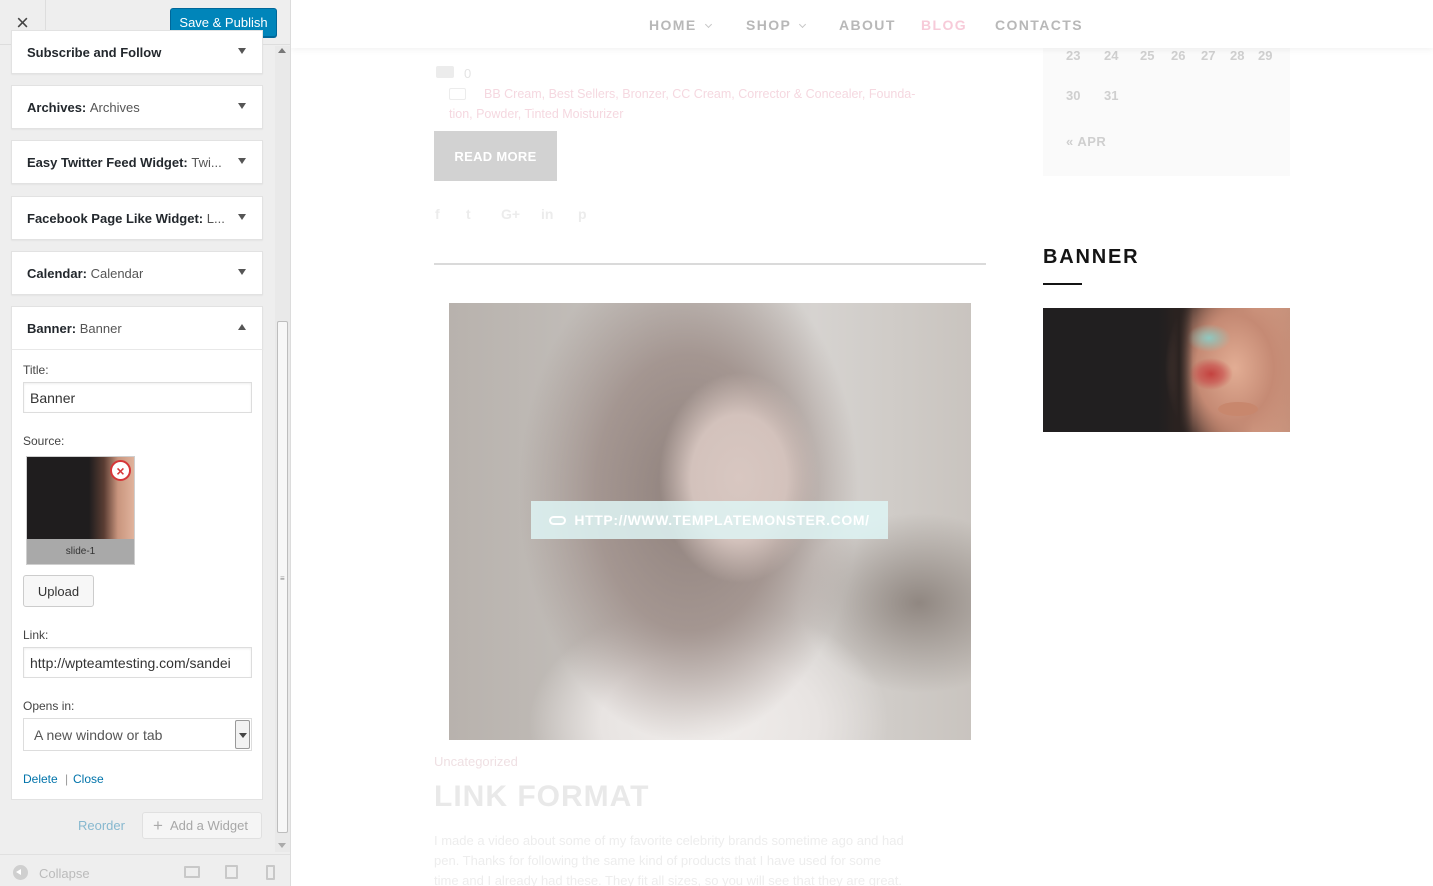  Describe the element at coordinates (776, 25) in the screenshot. I see `nav-item-shop: SHOP` at that location.